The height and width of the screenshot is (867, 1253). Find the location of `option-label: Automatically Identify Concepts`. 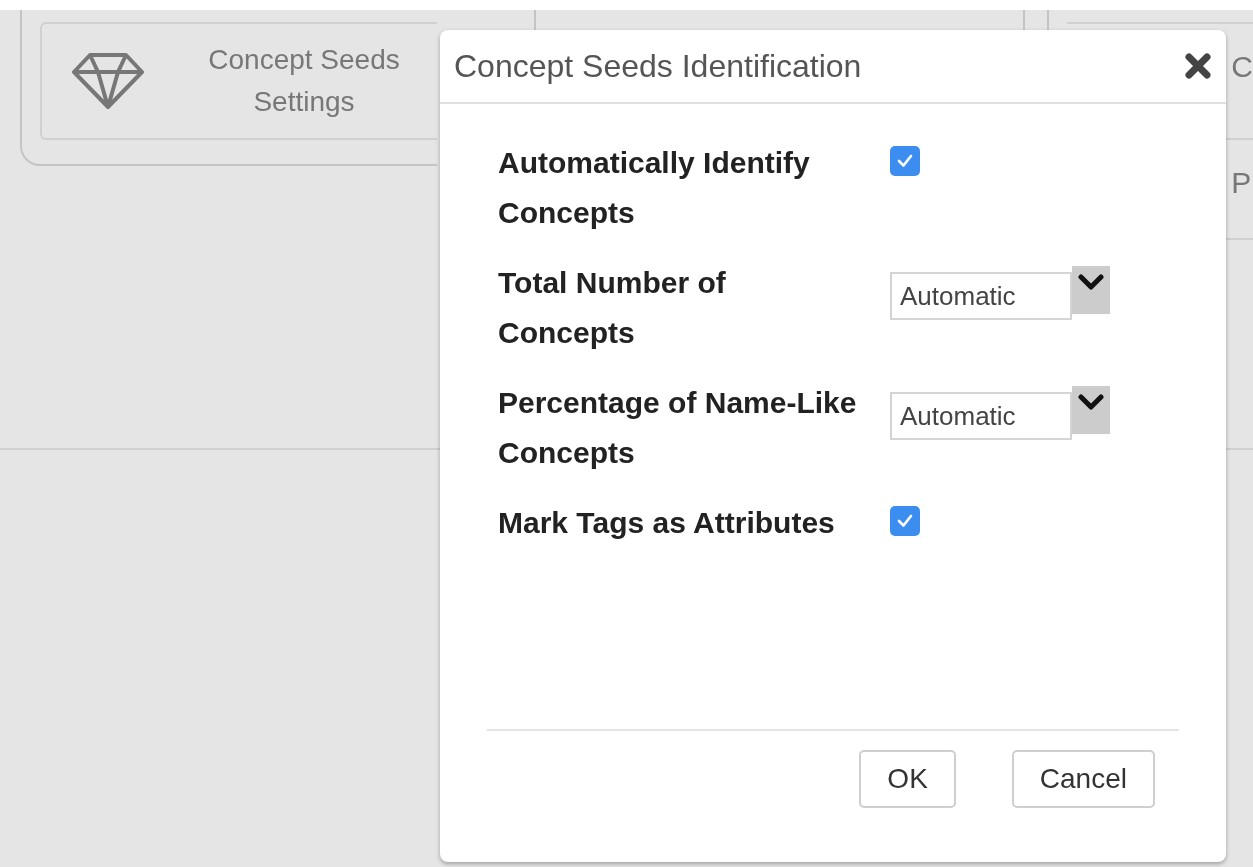

option-label: Automatically Identify Concepts is located at coordinates (654, 188).